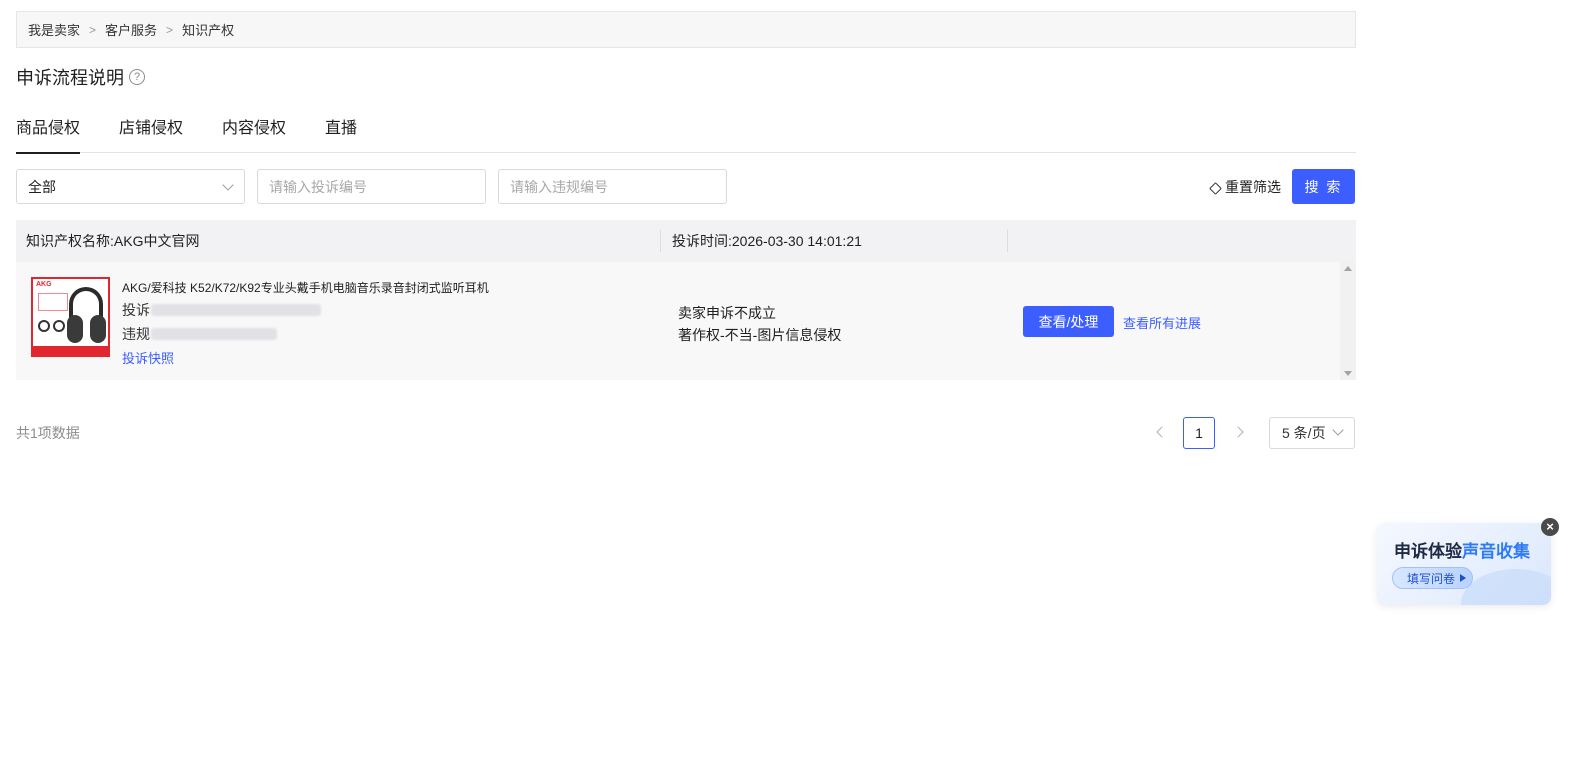 This screenshot has width=1592, height=760. I want to click on tab-product-infringement: 商品侵权, so click(48, 135).